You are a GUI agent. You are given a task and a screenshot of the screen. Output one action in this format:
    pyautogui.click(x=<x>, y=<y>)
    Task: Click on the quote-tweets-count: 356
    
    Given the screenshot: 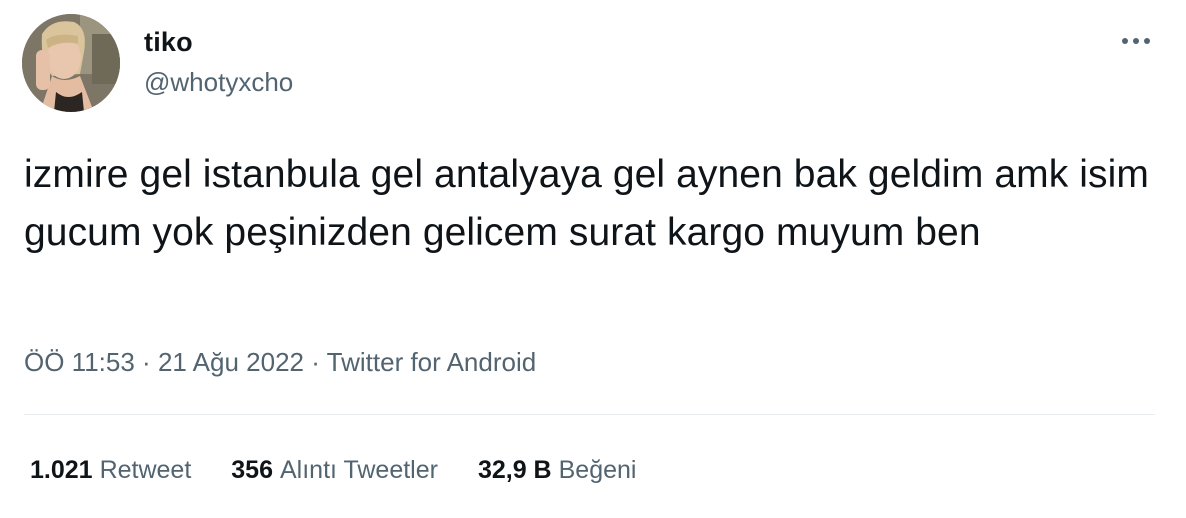 What is the action you would take?
    pyautogui.click(x=252, y=470)
    